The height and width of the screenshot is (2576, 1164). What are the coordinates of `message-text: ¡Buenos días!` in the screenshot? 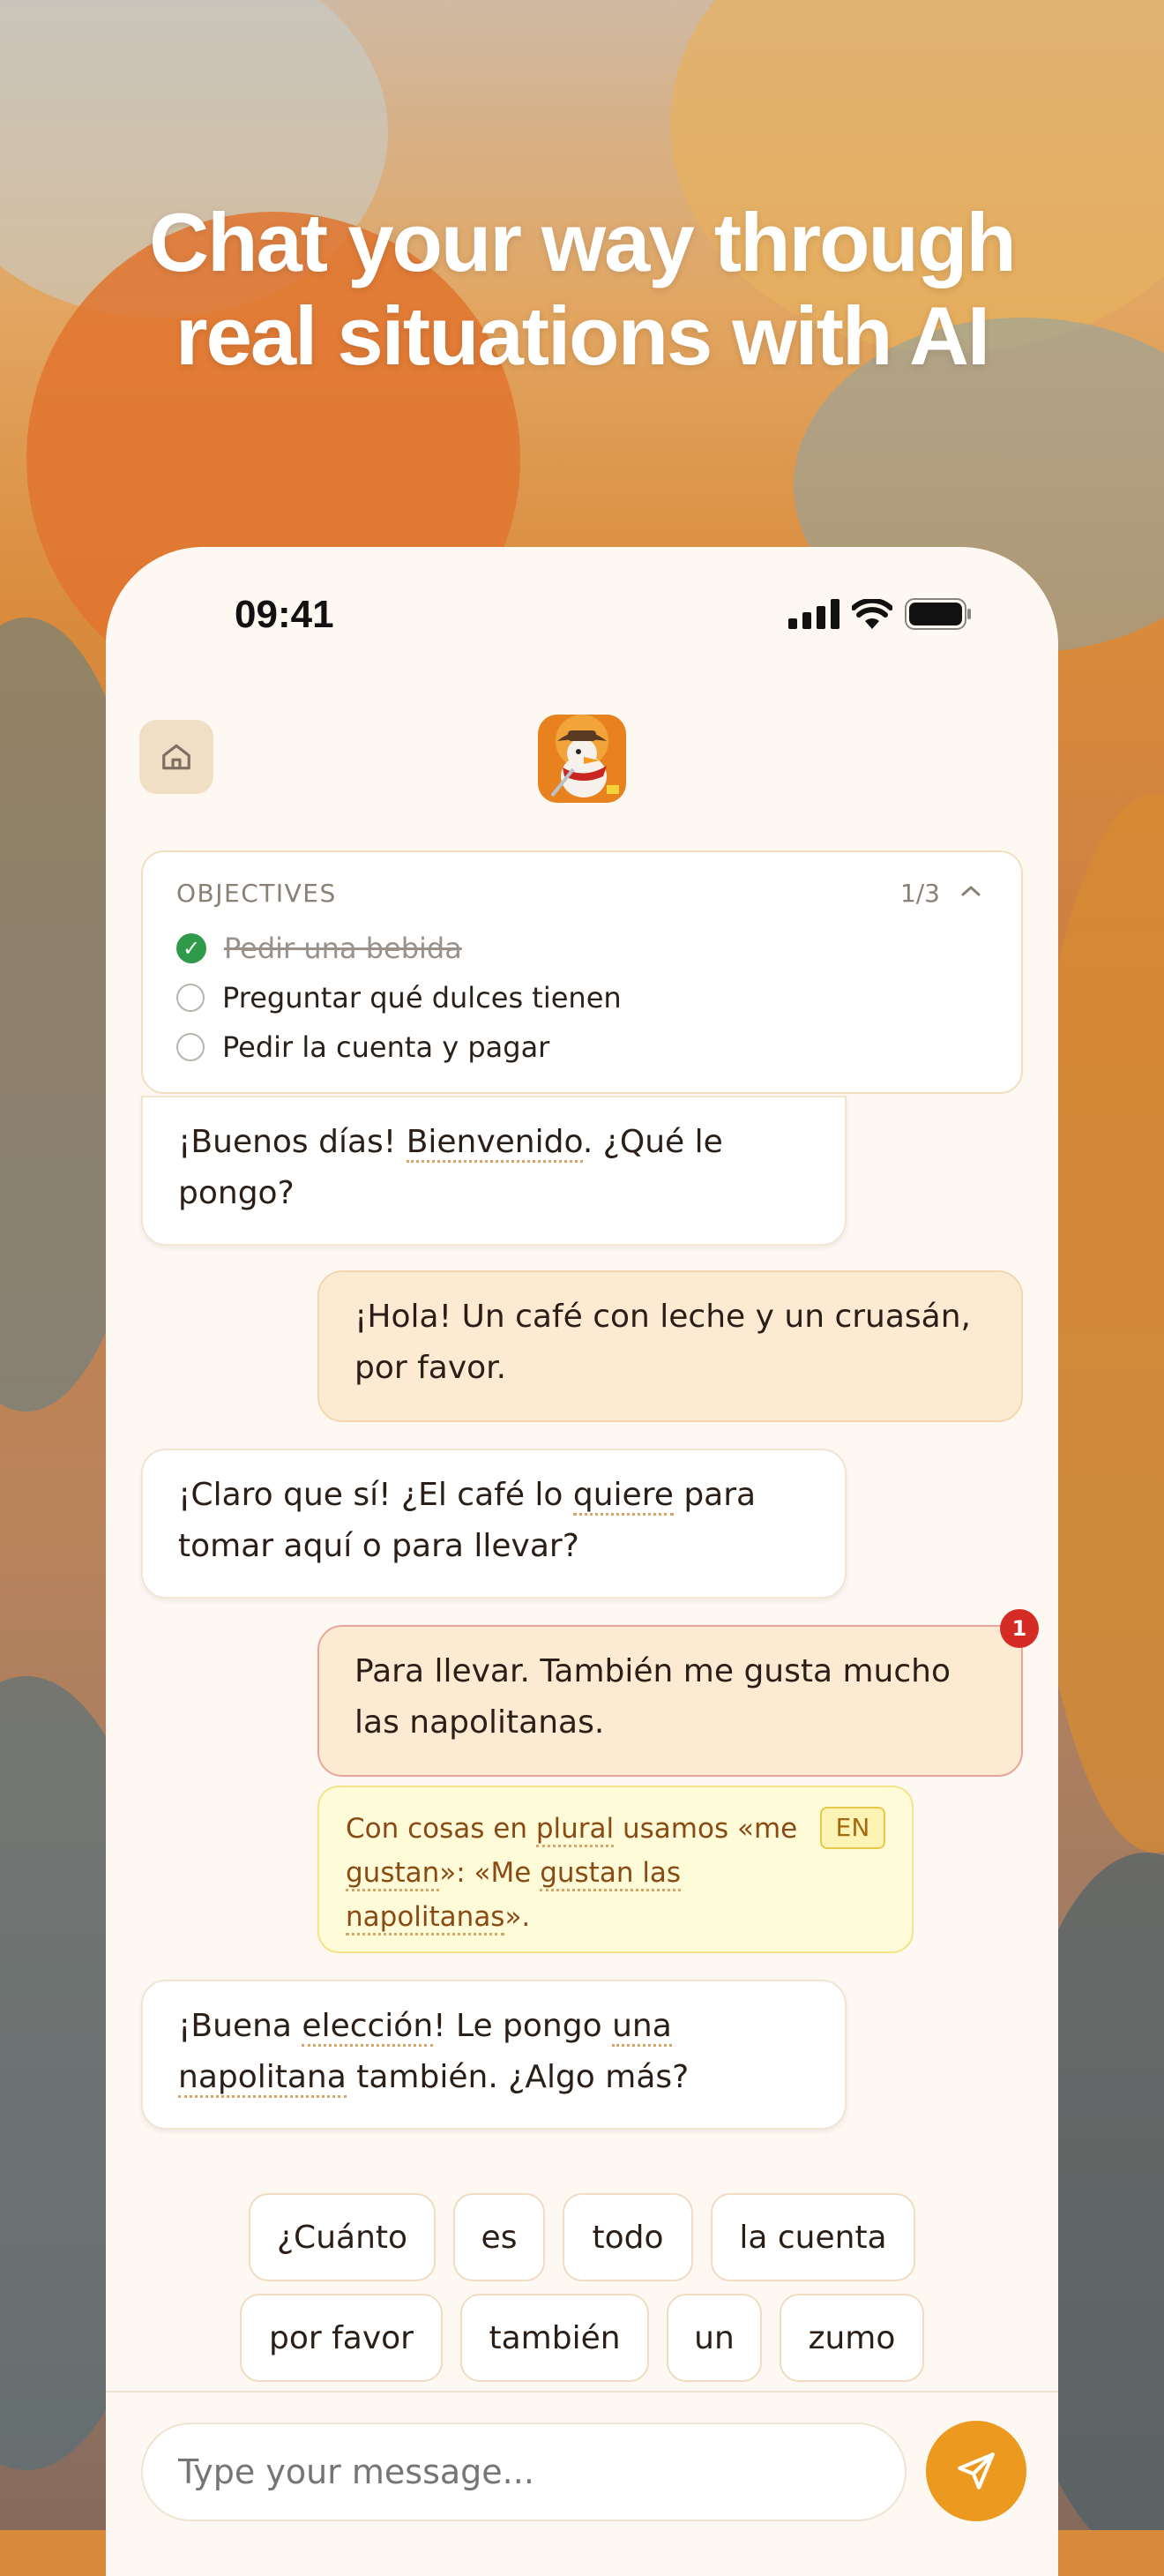 It's located at (292, 1142).